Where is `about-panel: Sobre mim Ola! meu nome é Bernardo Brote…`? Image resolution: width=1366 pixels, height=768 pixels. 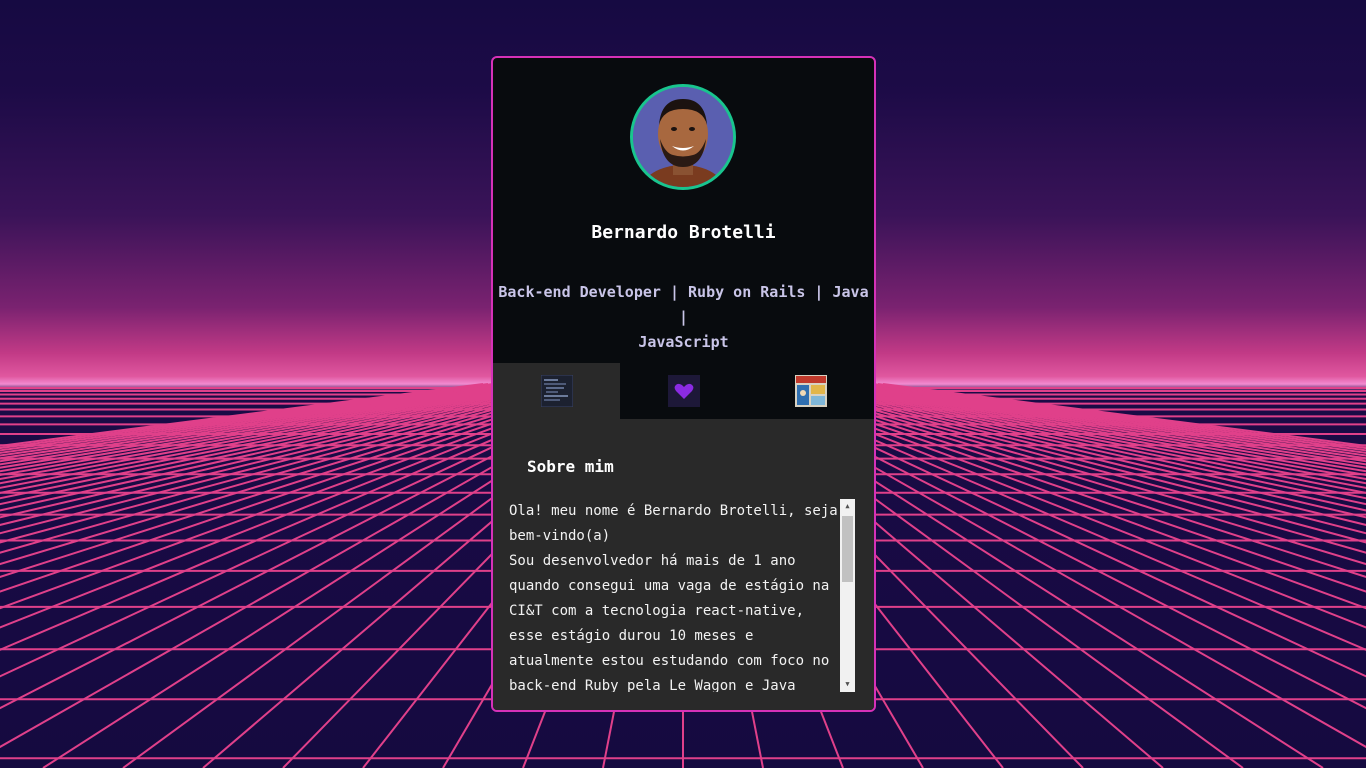
about-panel: Sobre mim Ola! meu nome é Bernardo Brote… is located at coordinates (683, 564).